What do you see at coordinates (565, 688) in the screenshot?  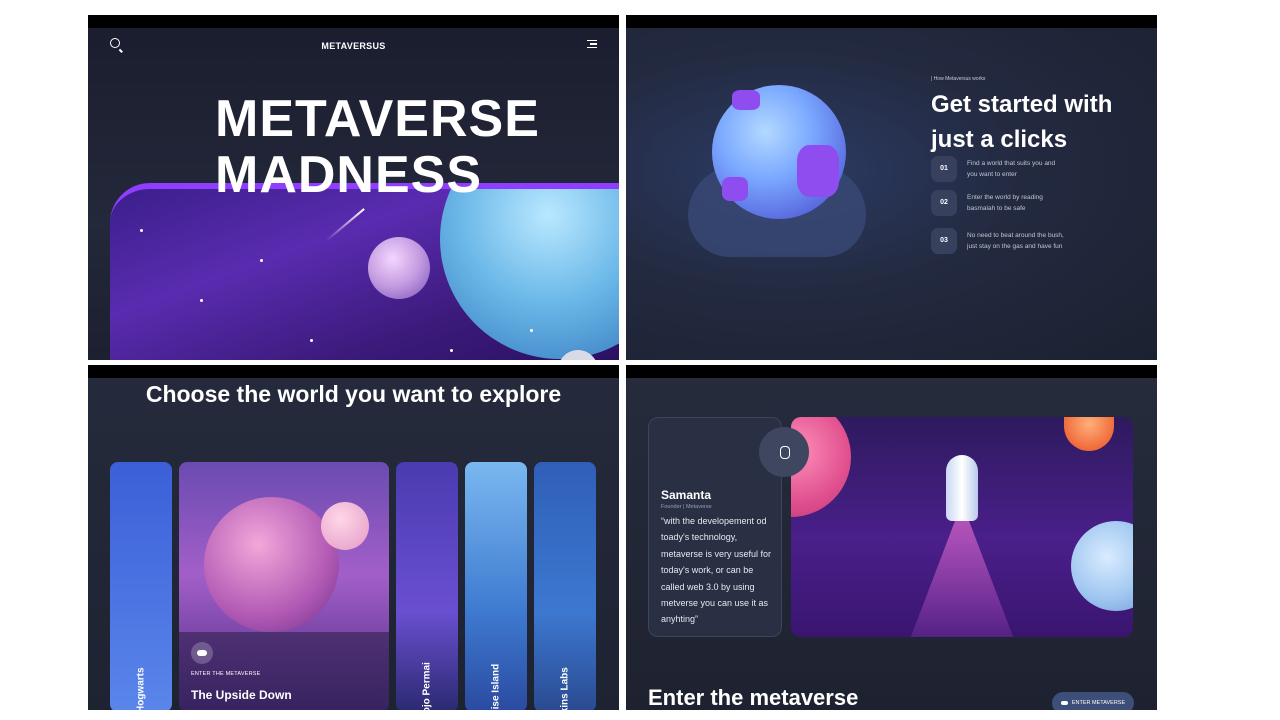 I see `world-card-label: Hawkins Labs` at bounding box center [565, 688].